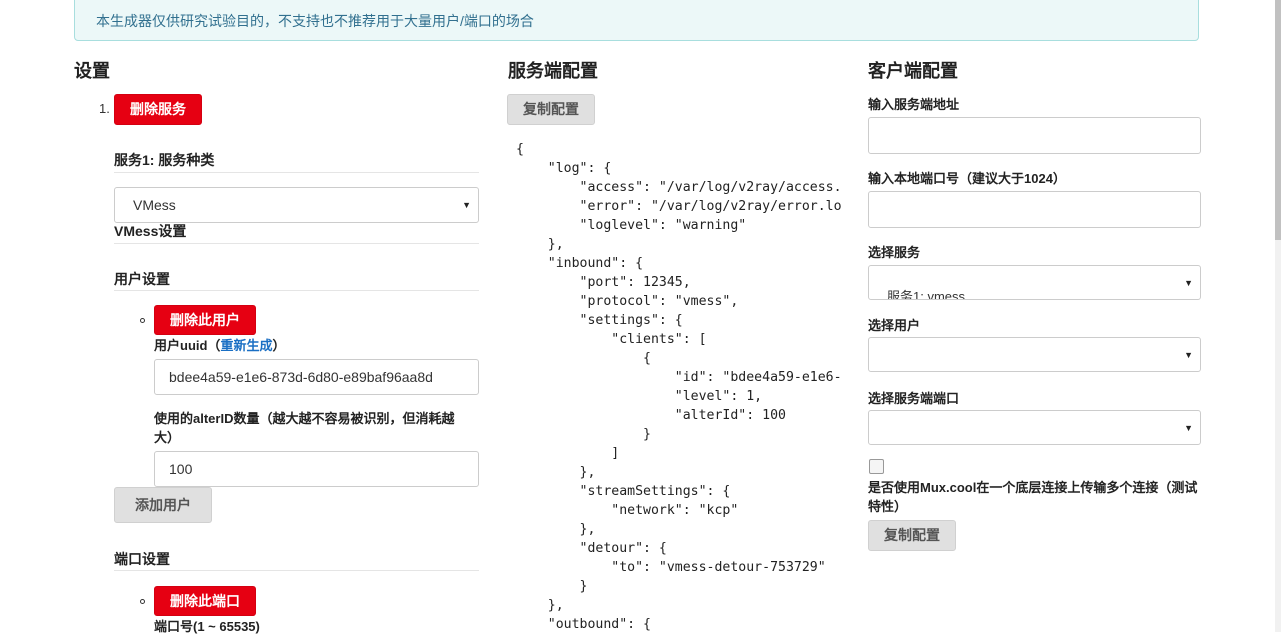  Describe the element at coordinates (205, 601) in the screenshot. I see `delete-port-button: 删除此端口` at that location.